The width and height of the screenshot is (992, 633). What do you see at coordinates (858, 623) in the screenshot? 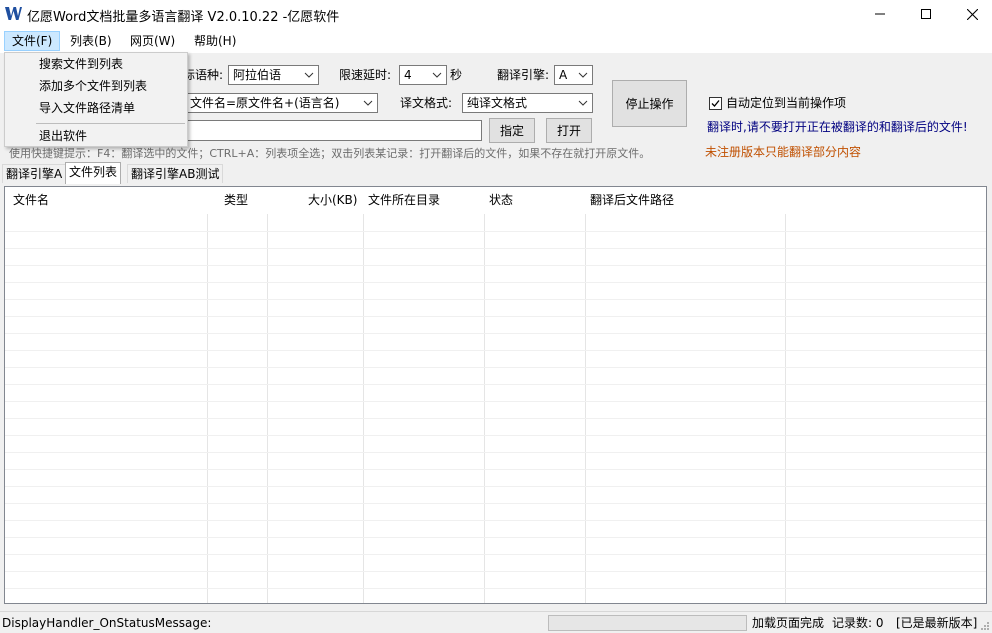
I see `record-count: 记录数: 0` at bounding box center [858, 623].